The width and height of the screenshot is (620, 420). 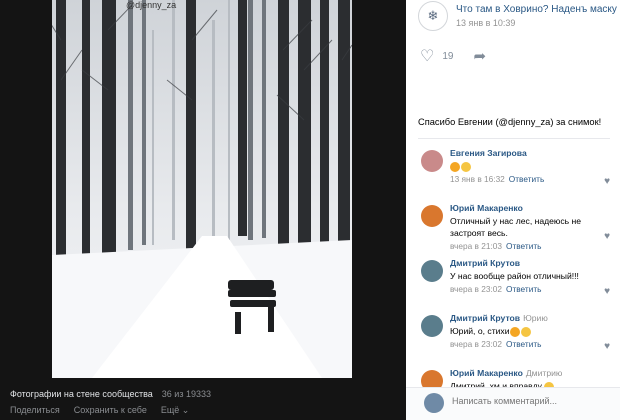 What do you see at coordinates (536, 23) in the screenshot?
I see `post-date: 13 янв в 10:39` at bounding box center [536, 23].